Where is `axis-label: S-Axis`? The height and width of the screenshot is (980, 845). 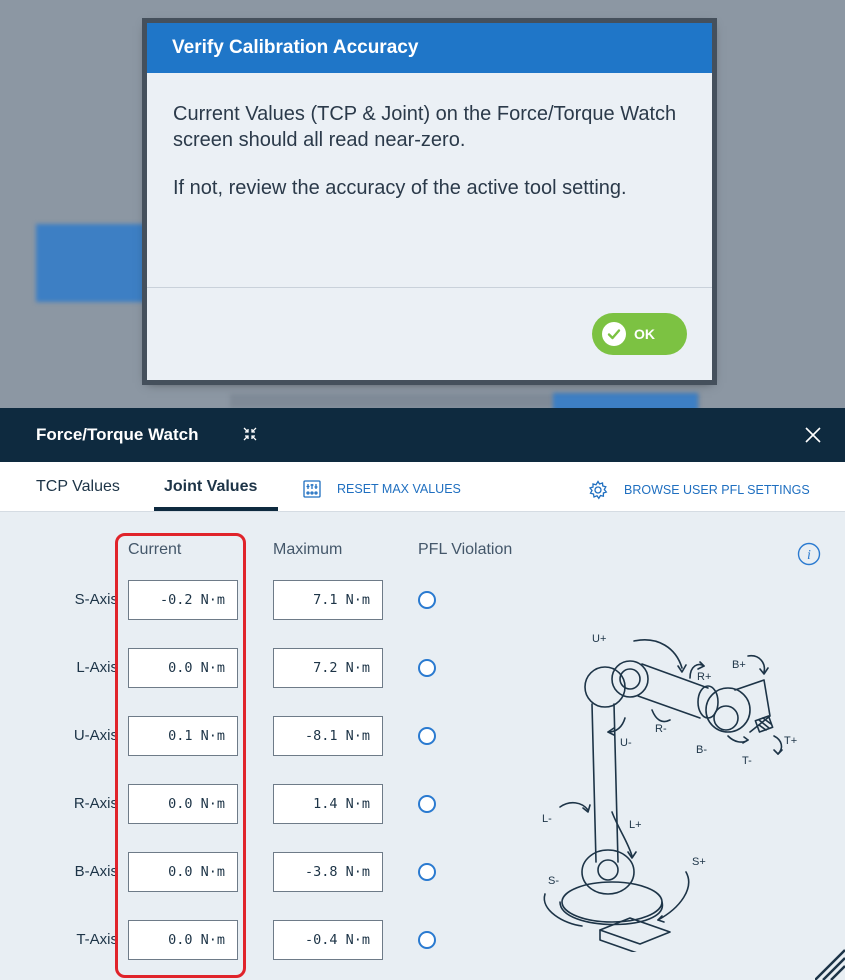
axis-label: S-Axis is located at coordinates (96, 599).